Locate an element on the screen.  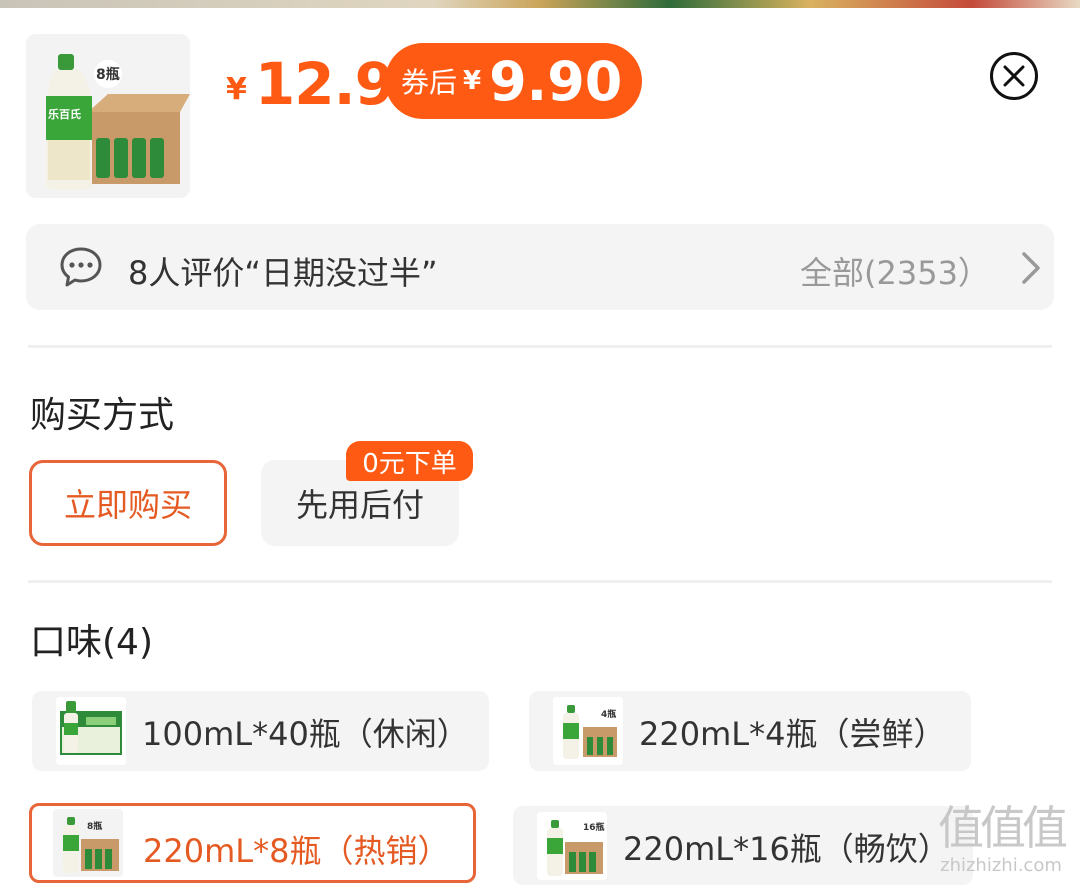
coupon-price-pill: 券后 ¥ 9.90 is located at coordinates (513, 81).